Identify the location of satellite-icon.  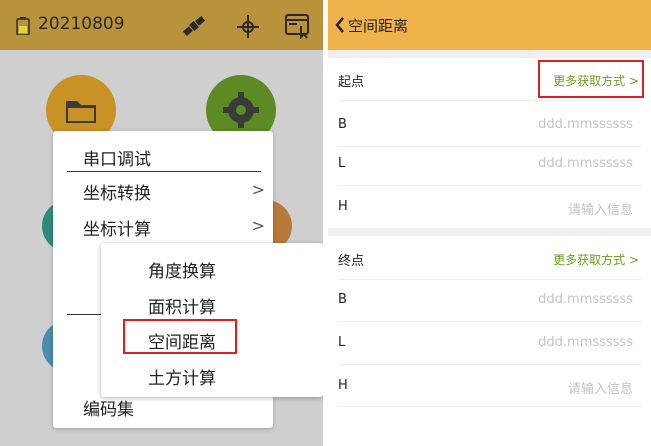
(194, 26).